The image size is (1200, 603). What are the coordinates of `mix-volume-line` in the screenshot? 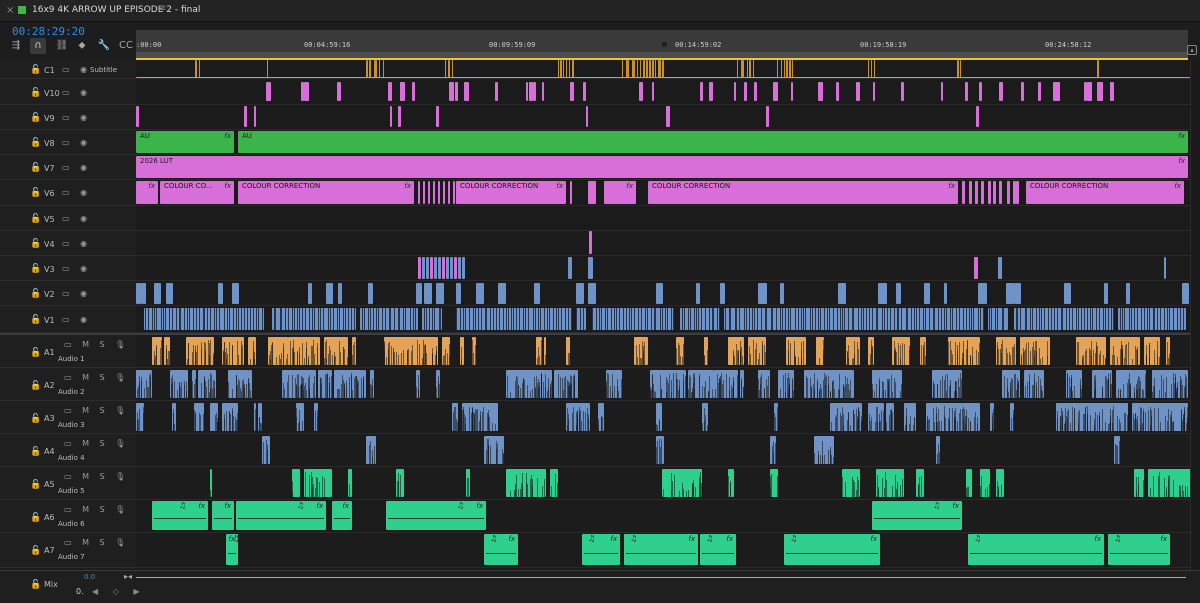 It's located at (661, 577).